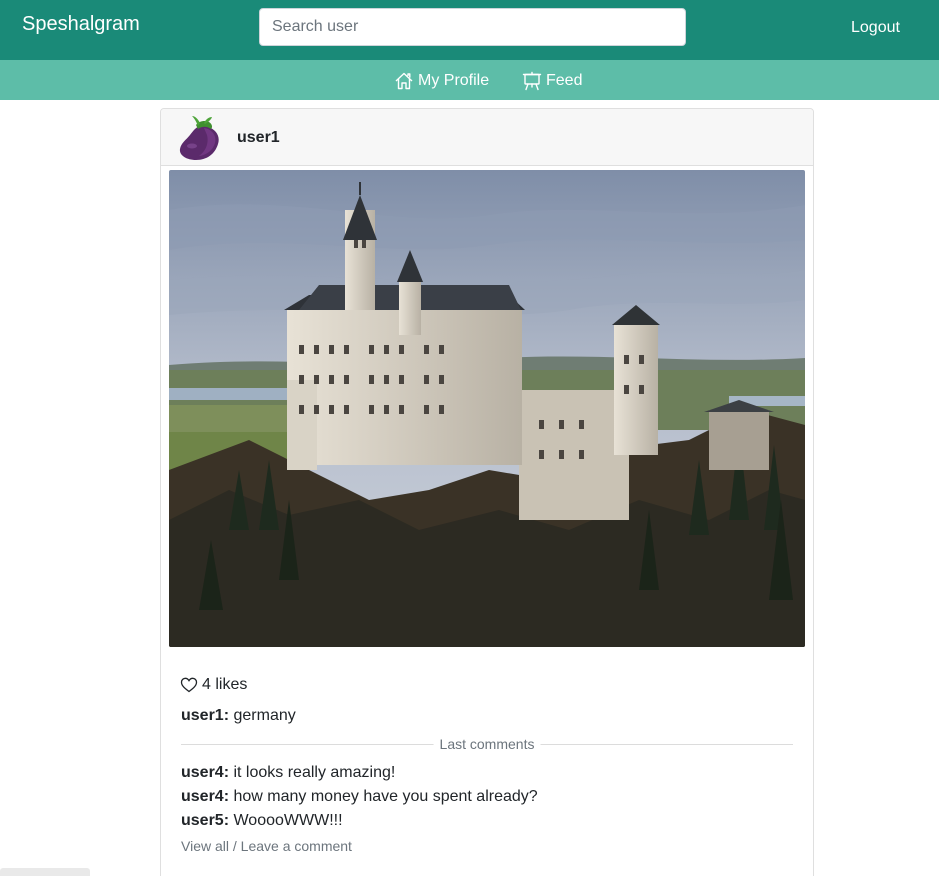 The image size is (939, 876). Describe the element at coordinates (205, 715) in the screenshot. I see `caption-author: user1:` at that location.